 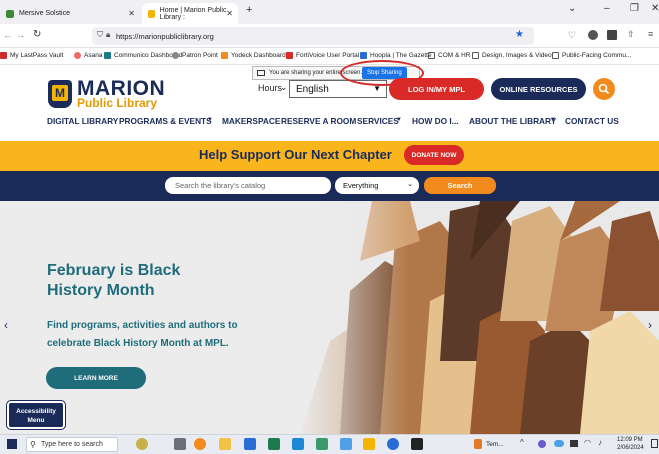 I want to click on bookmark-fortivoice: FortiVoice User Portal, so click(x=322, y=55).